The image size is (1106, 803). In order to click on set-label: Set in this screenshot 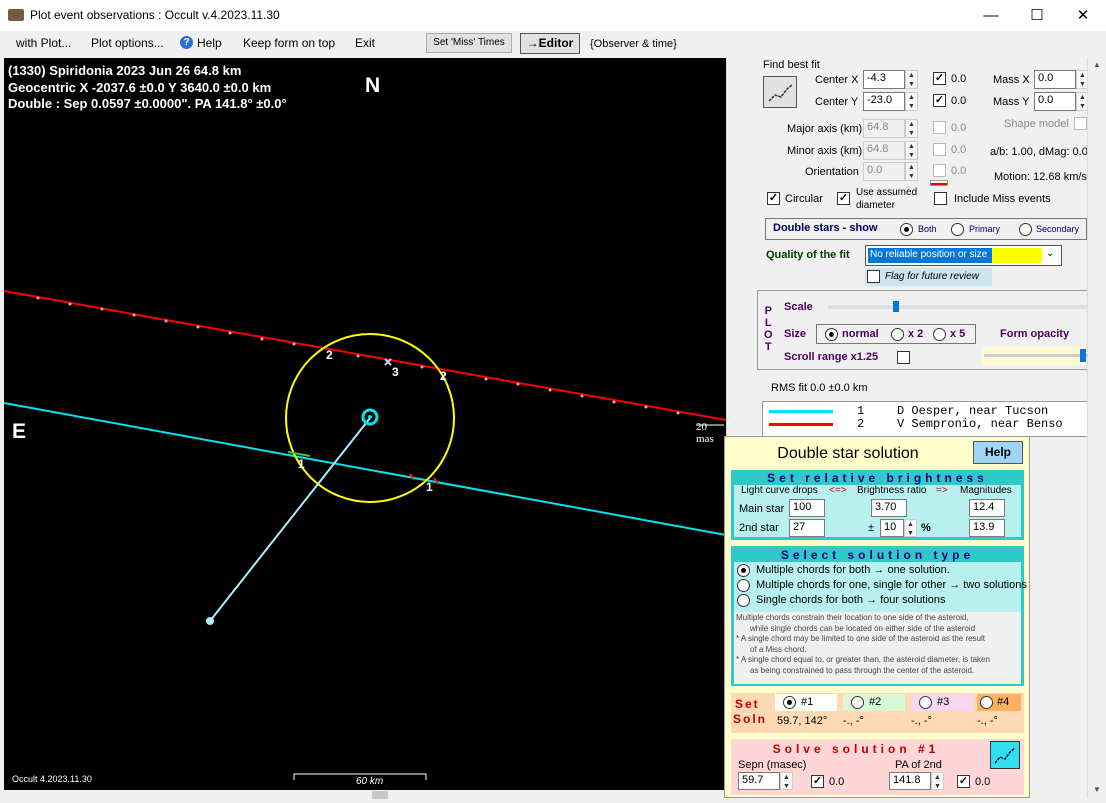, I will do `click(747, 704)`.